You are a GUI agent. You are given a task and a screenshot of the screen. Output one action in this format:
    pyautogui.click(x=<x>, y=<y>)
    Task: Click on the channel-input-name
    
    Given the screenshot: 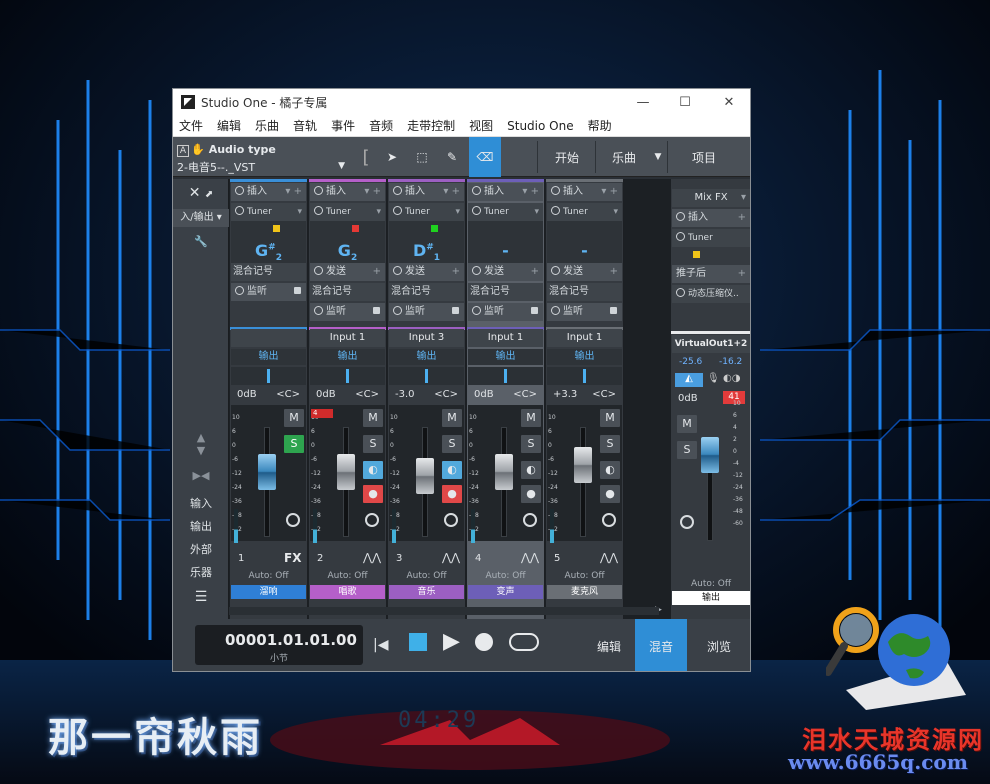 What is the action you would take?
    pyautogui.click(x=268, y=338)
    